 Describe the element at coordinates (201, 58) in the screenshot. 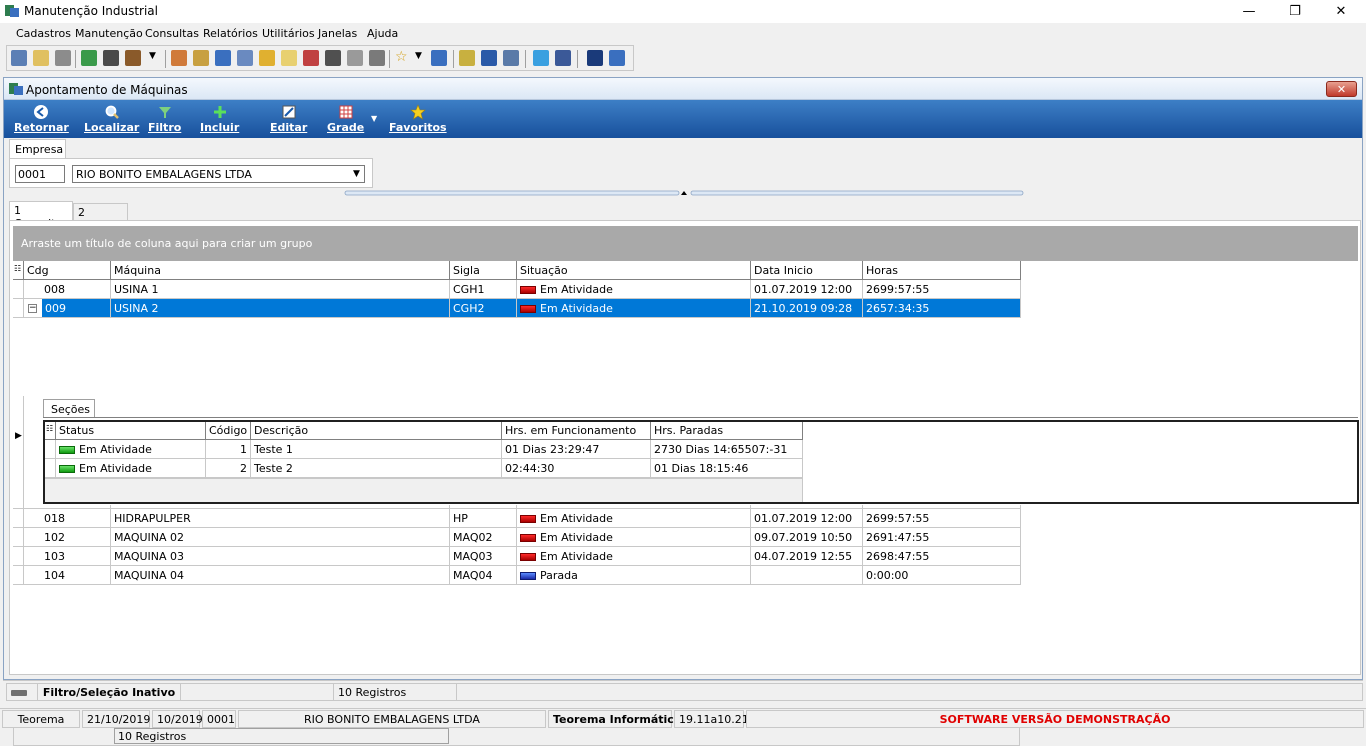

I see `calendar-icon` at that location.